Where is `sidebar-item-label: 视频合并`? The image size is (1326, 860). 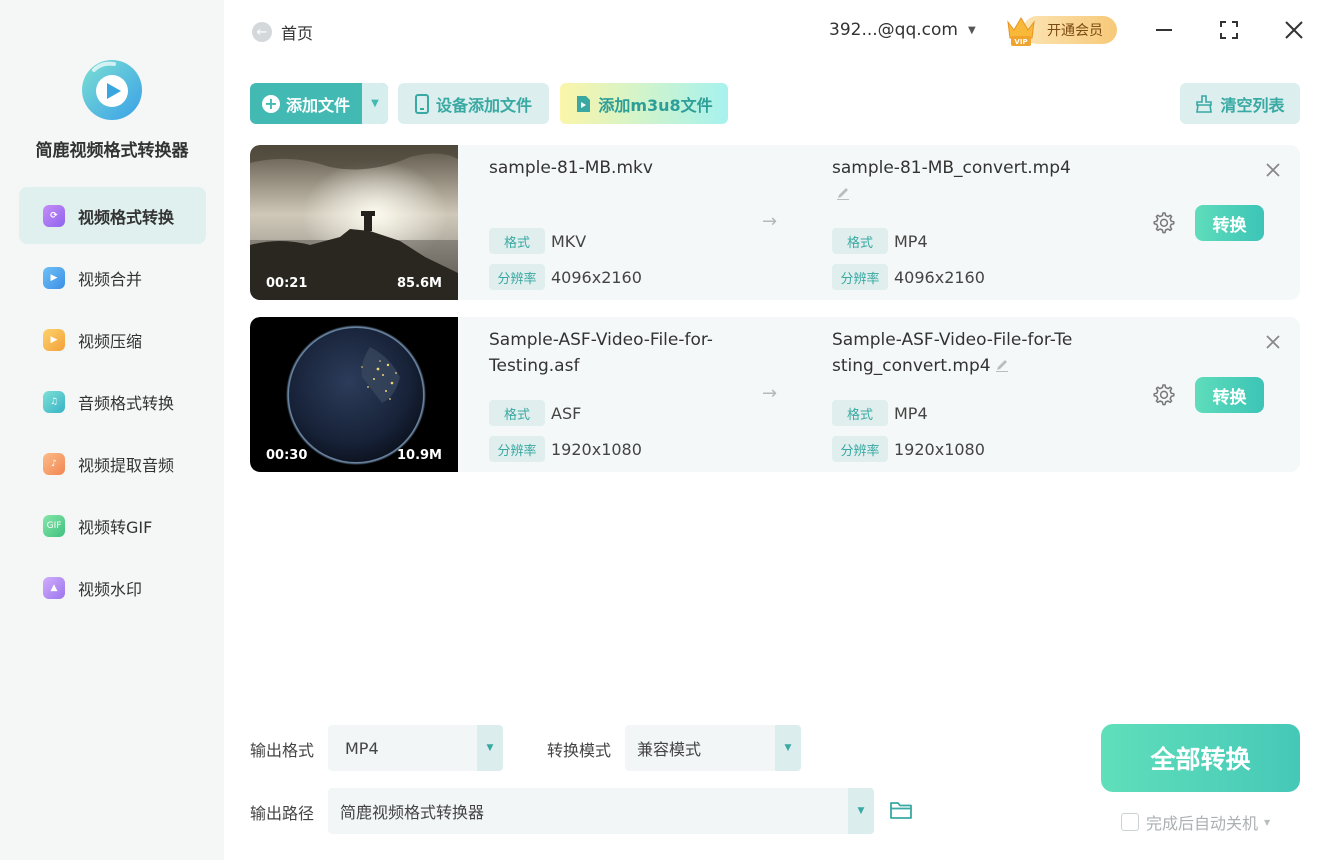
sidebar-item-label: 视频合并 is located at coordinates (110, 279).